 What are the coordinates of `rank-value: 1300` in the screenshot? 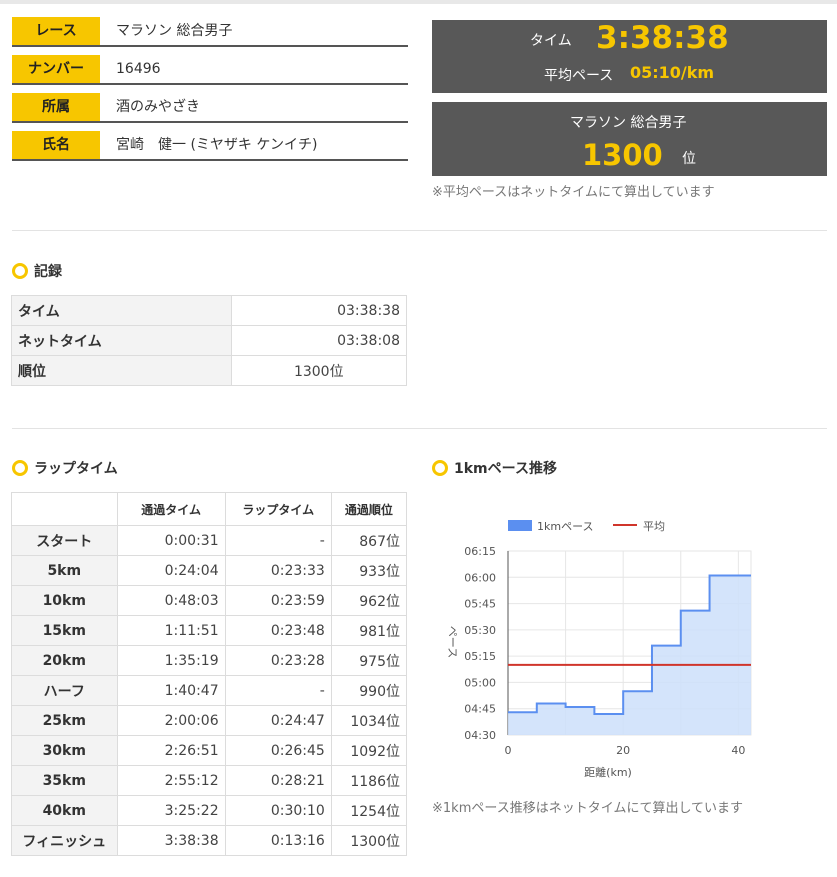 It's located at (622, 155).